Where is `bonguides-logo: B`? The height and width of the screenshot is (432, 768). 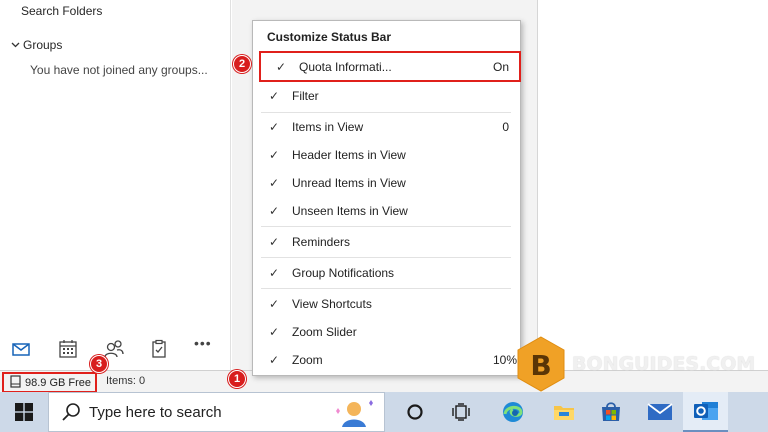 bonguides-logo: B is located at coordinates (541, 364).